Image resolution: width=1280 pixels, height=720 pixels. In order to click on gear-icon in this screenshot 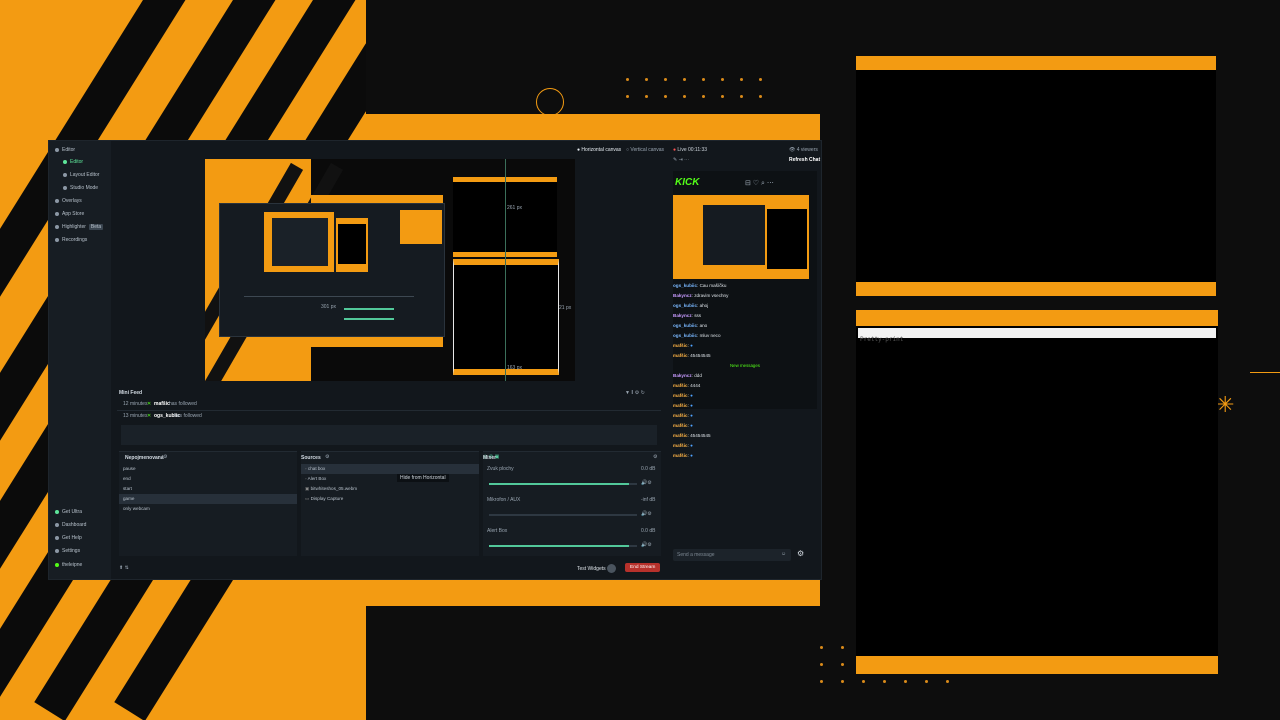, I will do `click(57, 551)`.